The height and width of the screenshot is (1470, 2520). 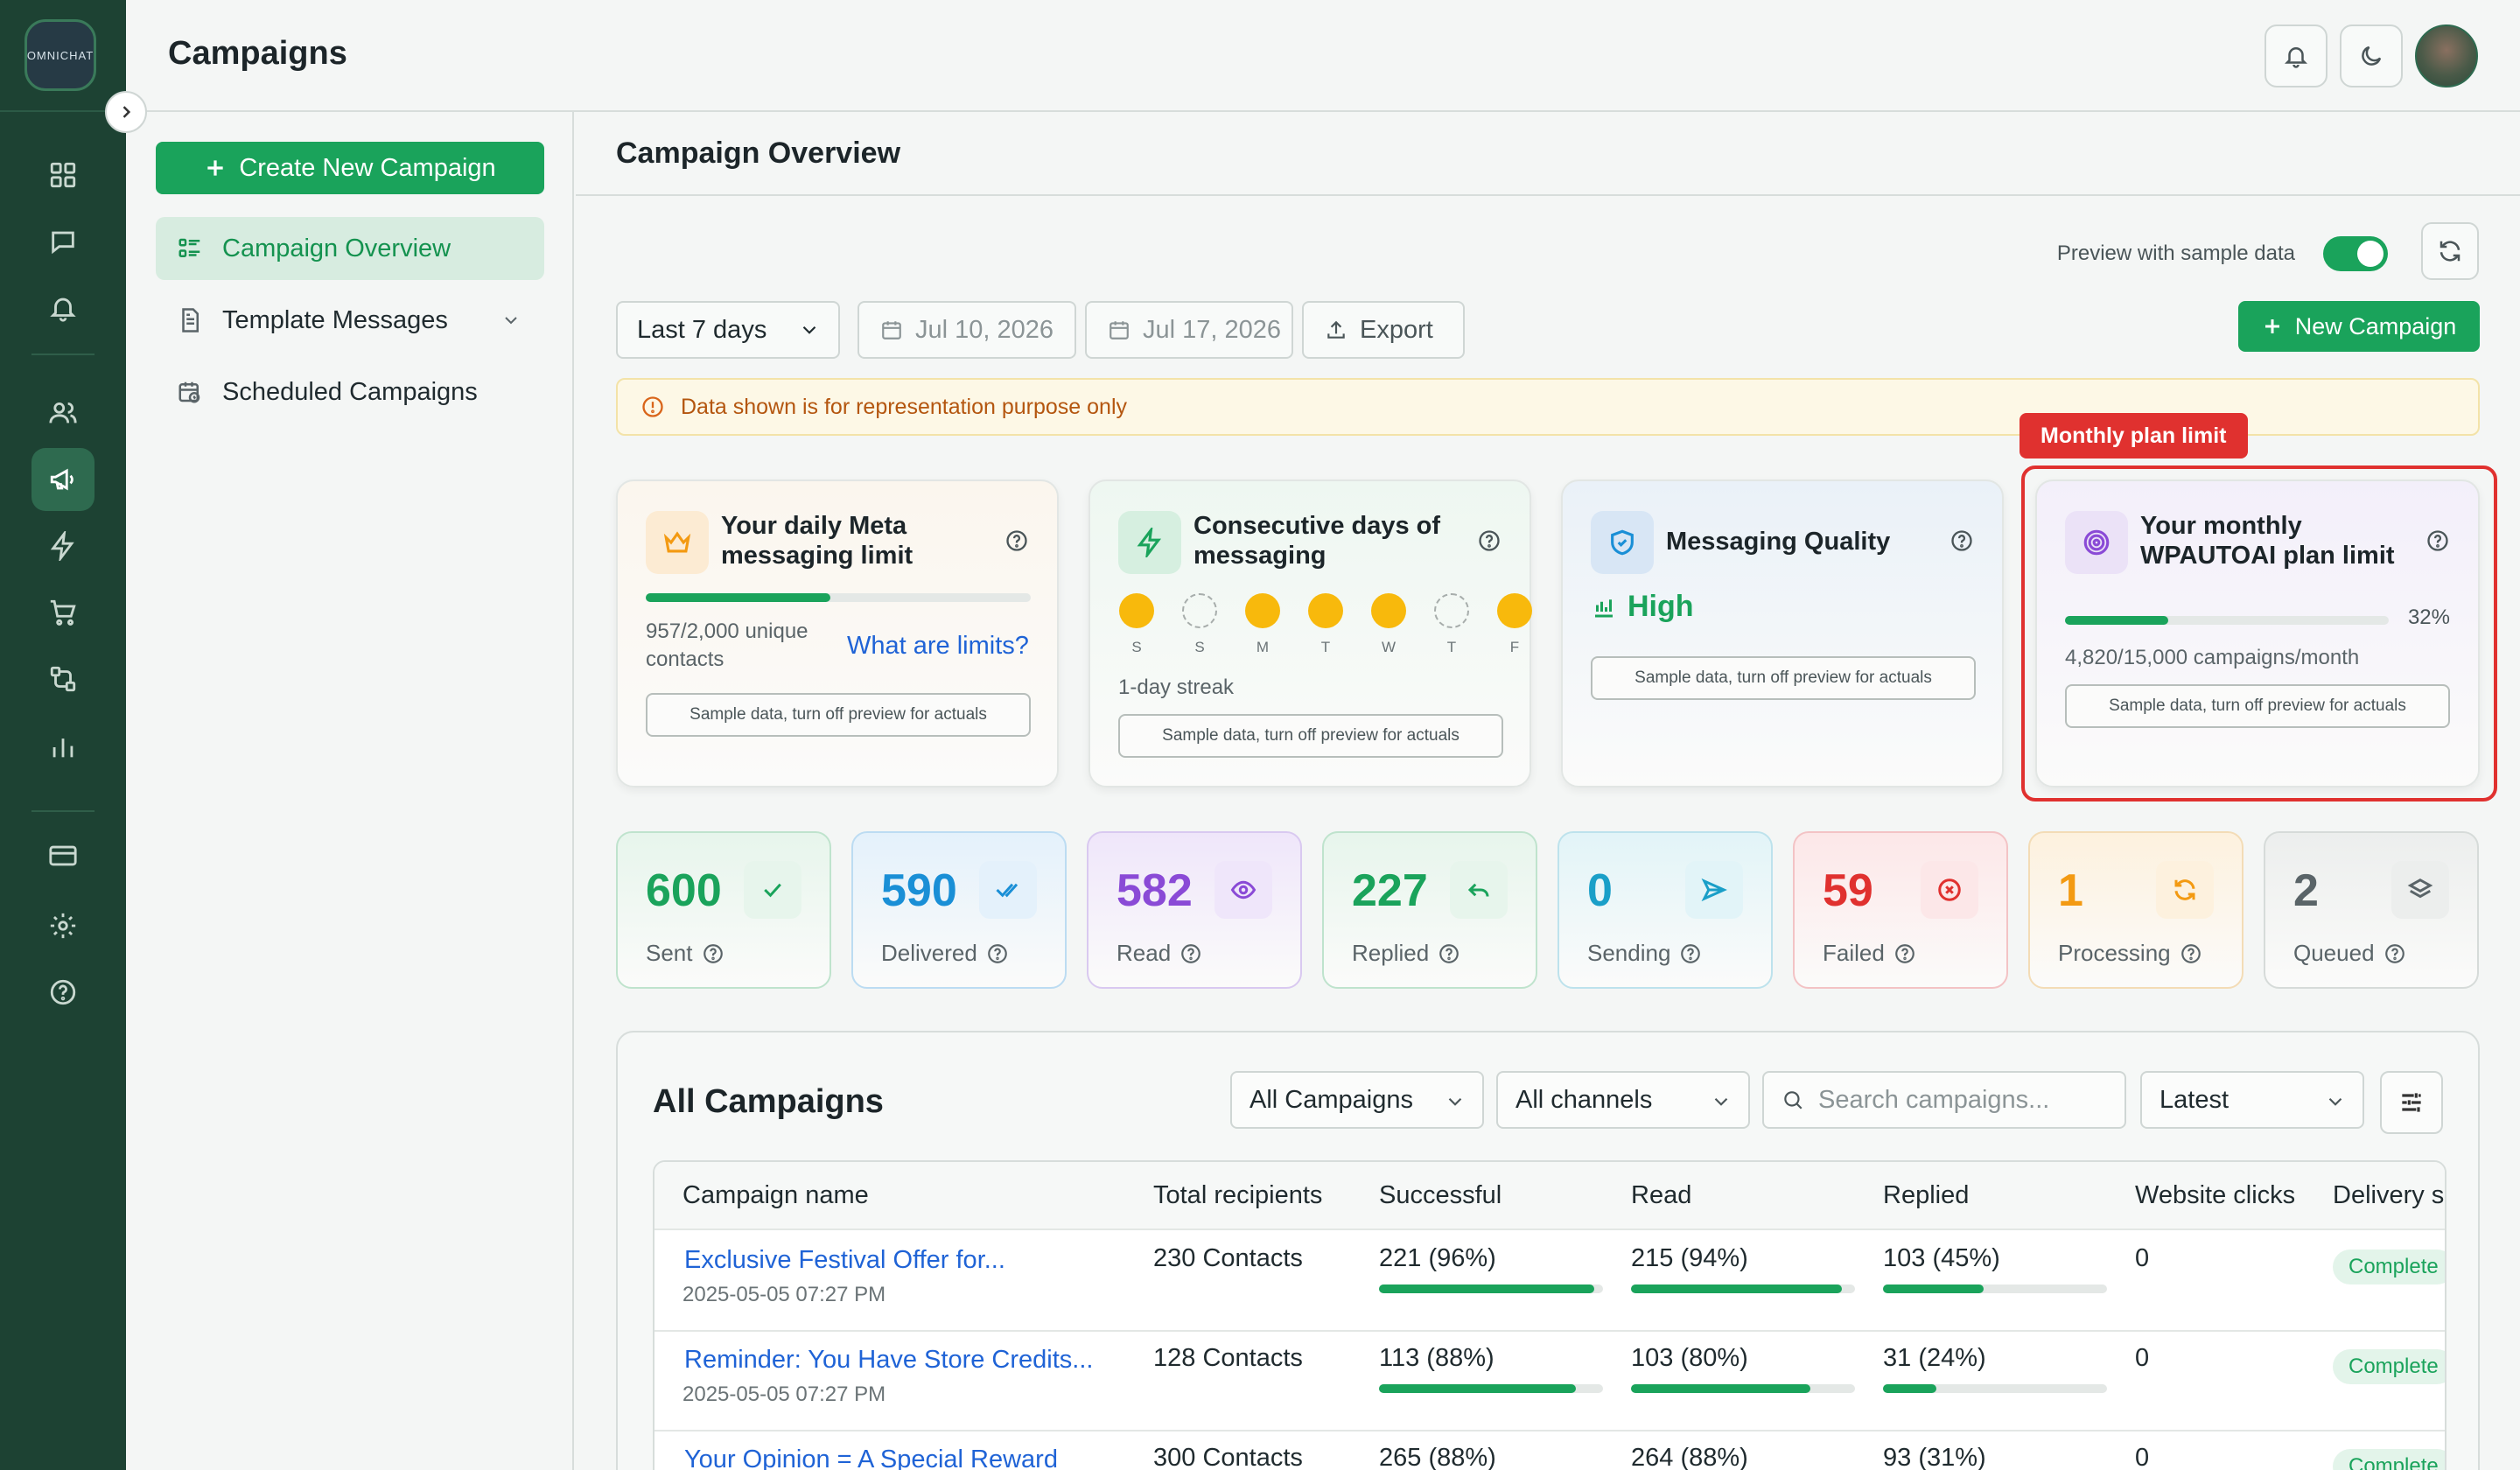 What do you see at coordinates (1661, 1195) in the screenshot?
I see `column-header: Read` at bounding box center [1661, 1195].